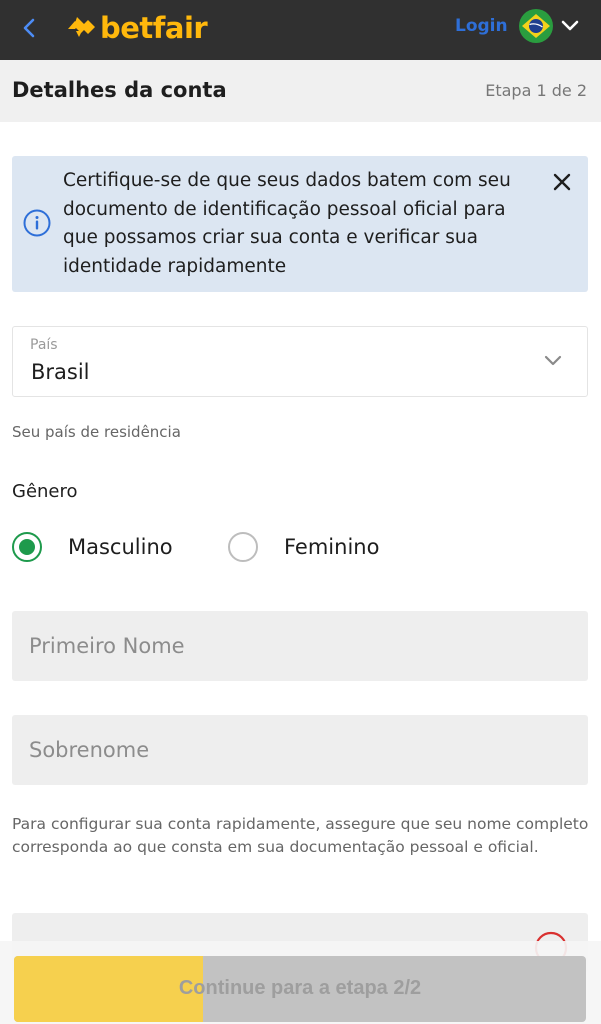 This screenshot has width=601, height=1024. I want to click on betfair-logo: betfair, so click(137, 28).